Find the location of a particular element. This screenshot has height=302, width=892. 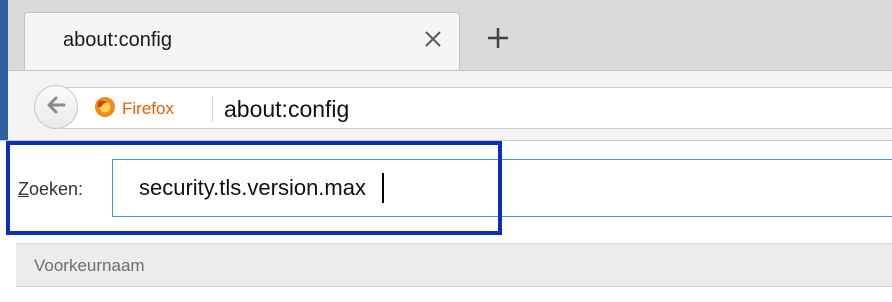

close-icon is located at coordinates (433, 39).